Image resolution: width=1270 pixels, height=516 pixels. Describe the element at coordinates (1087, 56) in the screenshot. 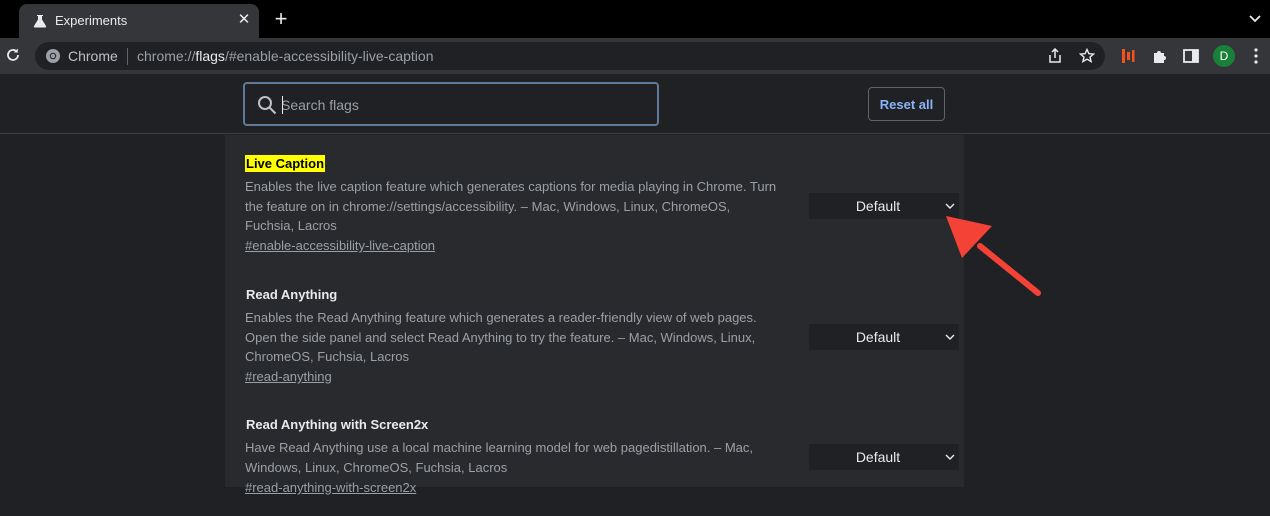

I see `bookmark-star-icon` at that location.